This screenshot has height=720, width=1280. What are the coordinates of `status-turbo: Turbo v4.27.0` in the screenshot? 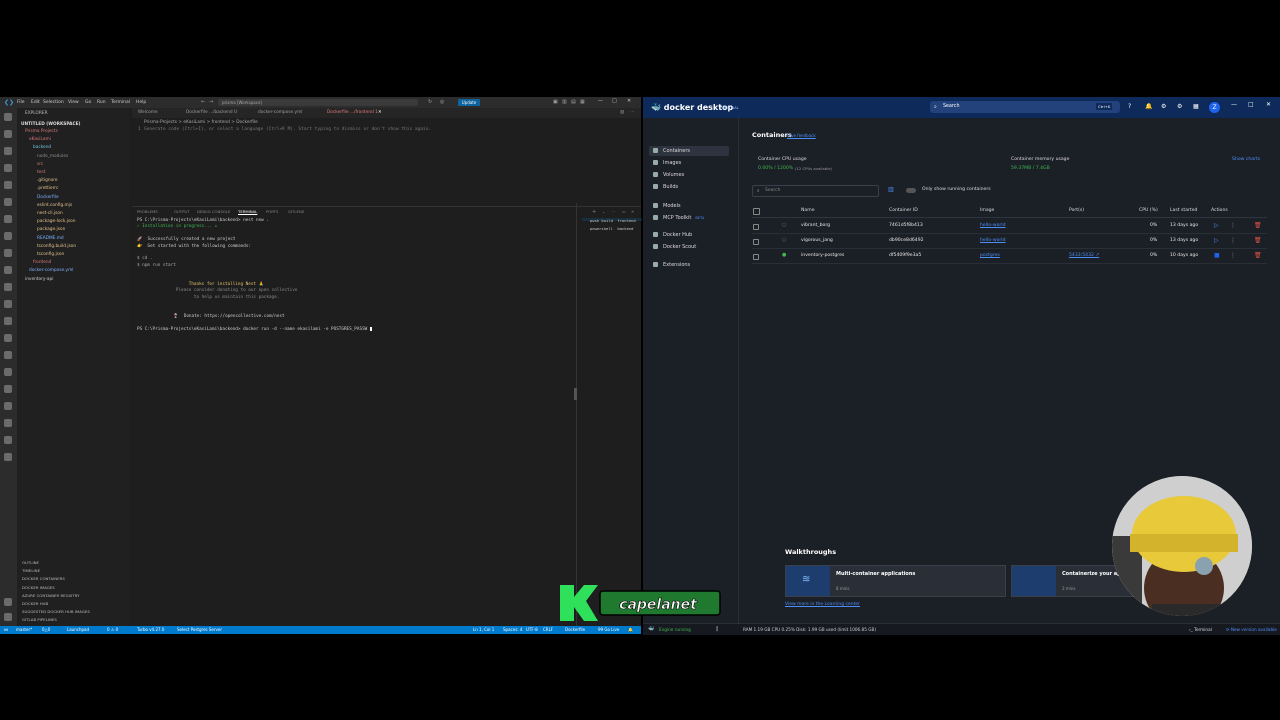 It's located at (150, 629).